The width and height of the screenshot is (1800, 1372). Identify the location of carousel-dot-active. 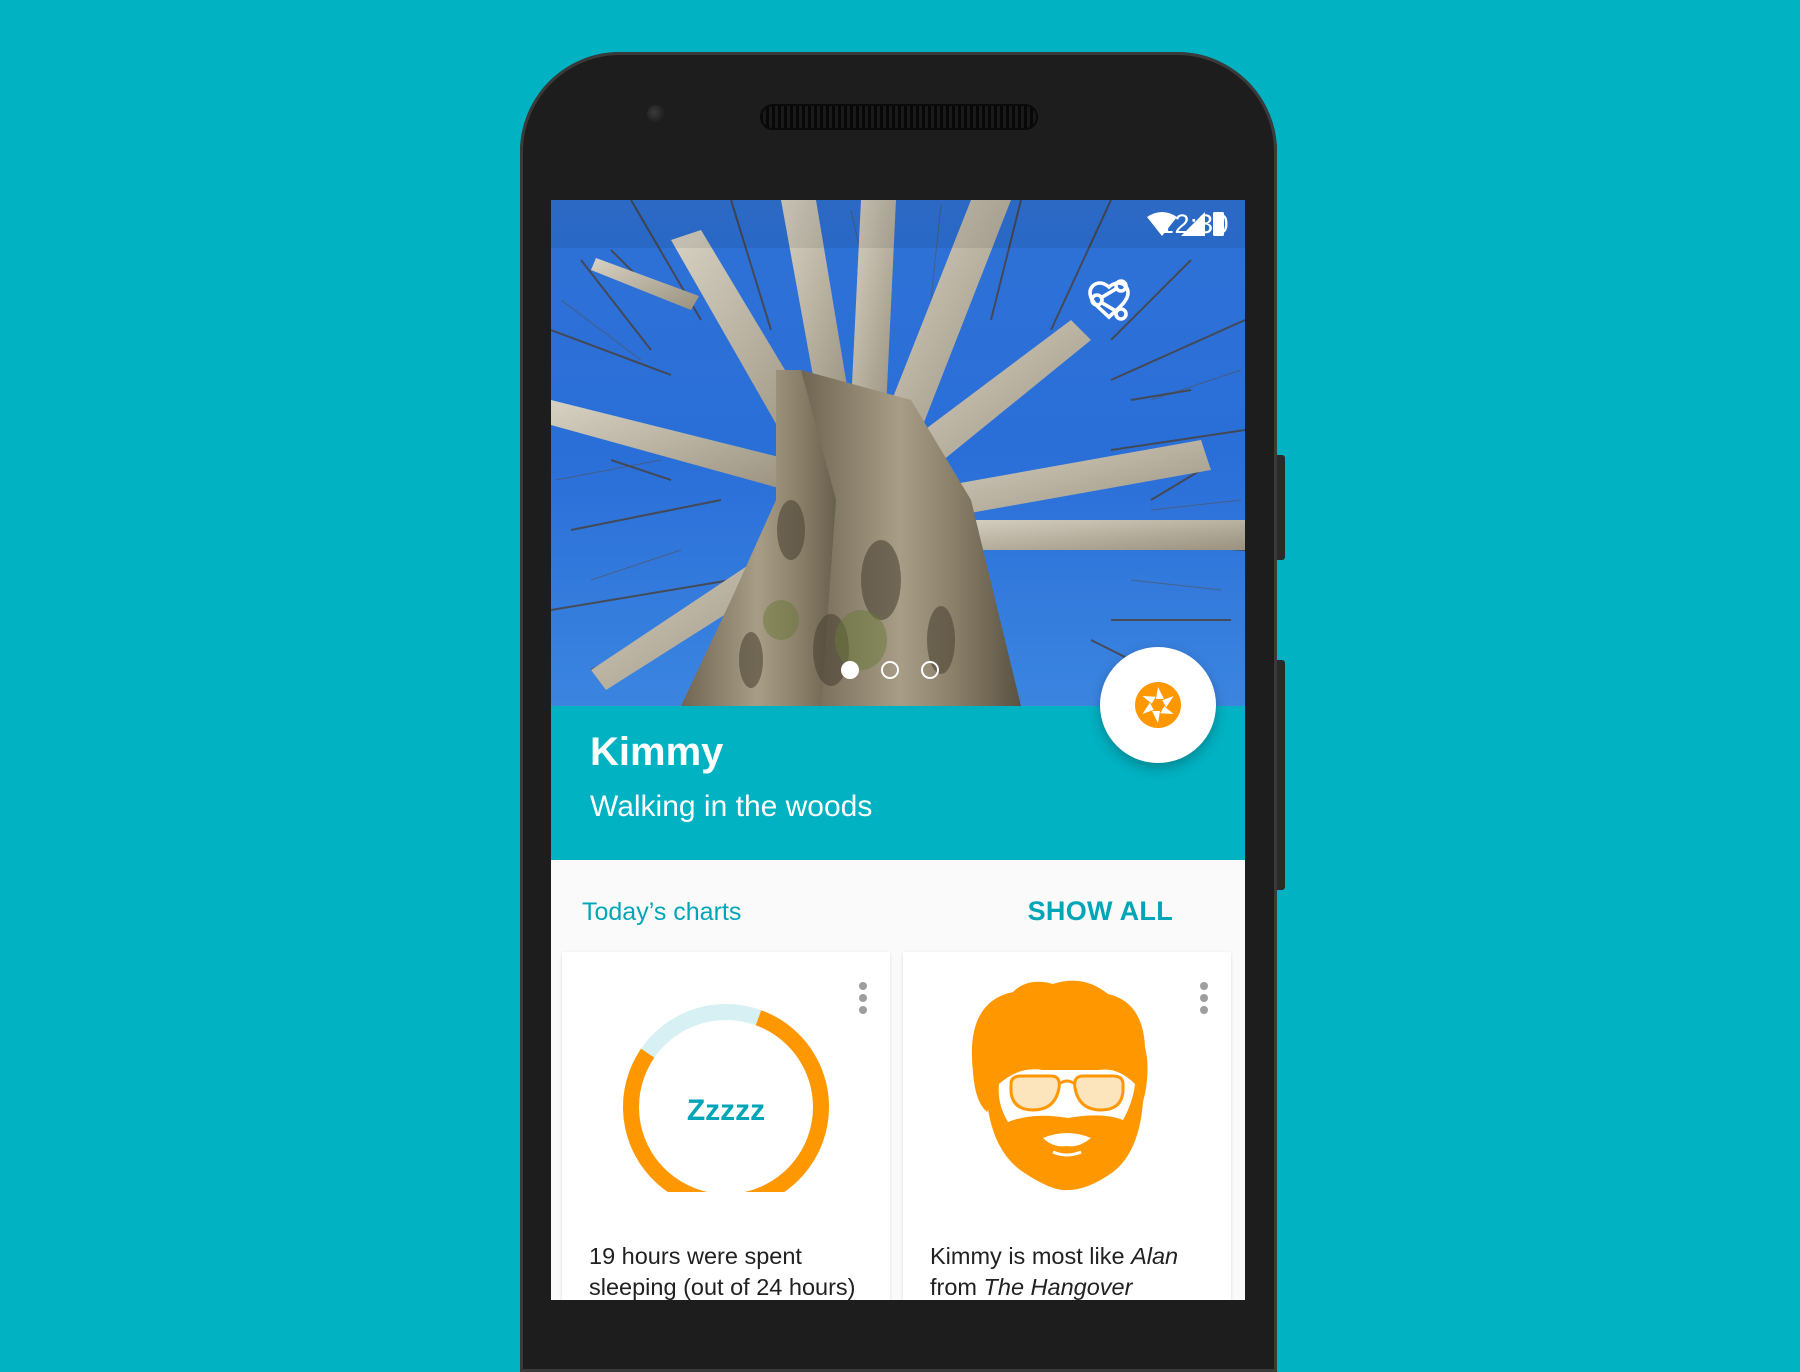
(850, 670).